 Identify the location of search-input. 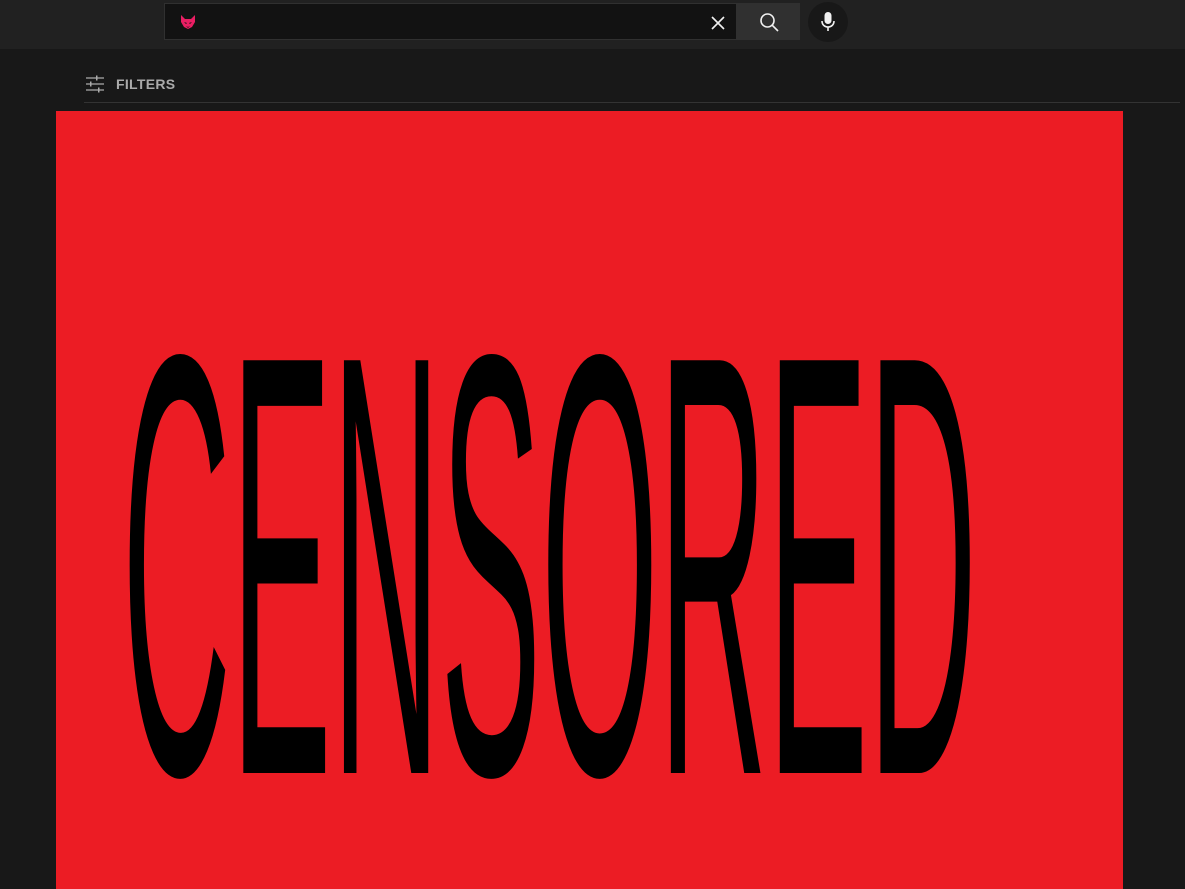
(447, 23).